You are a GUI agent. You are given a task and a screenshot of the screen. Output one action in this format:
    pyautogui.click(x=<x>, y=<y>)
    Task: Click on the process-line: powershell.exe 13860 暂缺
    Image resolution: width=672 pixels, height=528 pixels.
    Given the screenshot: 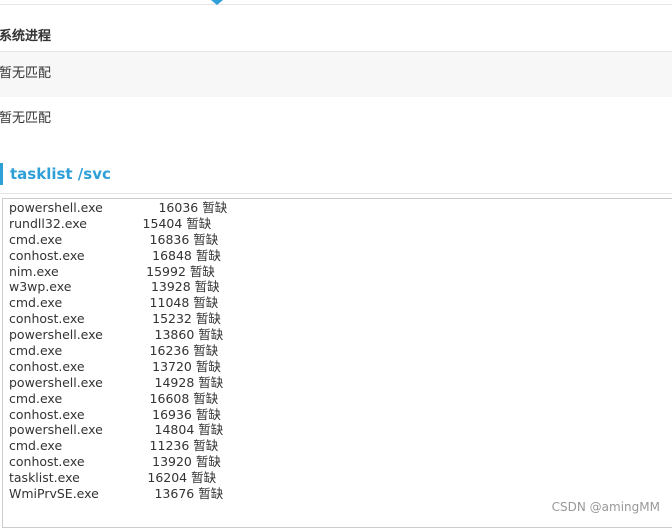 What is the action you would take?
    pyautogui.click(x=116, y=335)
    